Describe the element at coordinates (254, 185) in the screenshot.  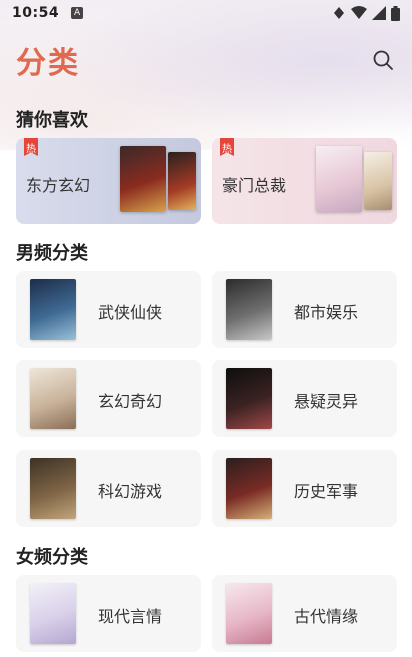
I see `guess-card-label: 豪门总裁` at that location.